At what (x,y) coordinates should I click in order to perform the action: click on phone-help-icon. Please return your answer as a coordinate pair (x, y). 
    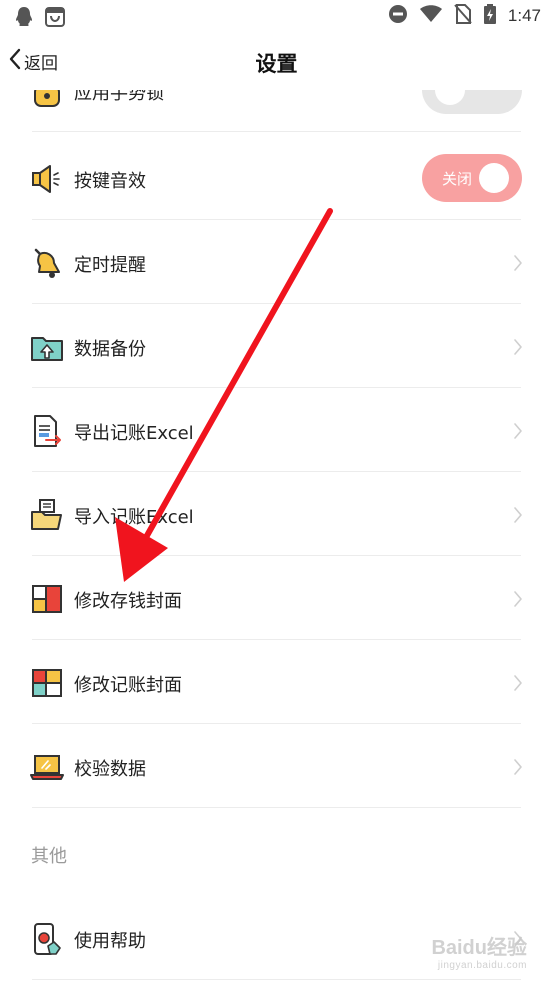
    Looking at the image, I should click on (47, 939).